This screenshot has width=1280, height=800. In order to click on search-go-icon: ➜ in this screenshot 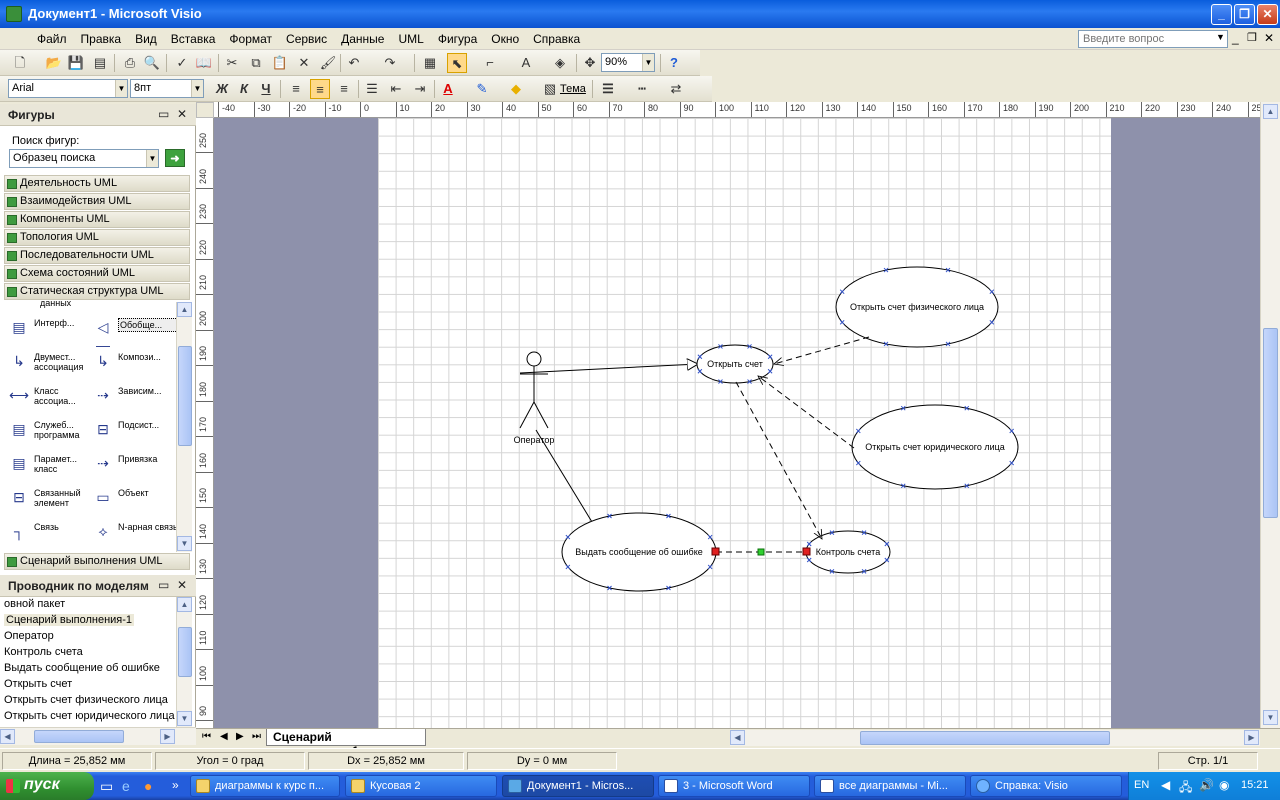, I will do `click(175, 158)`.